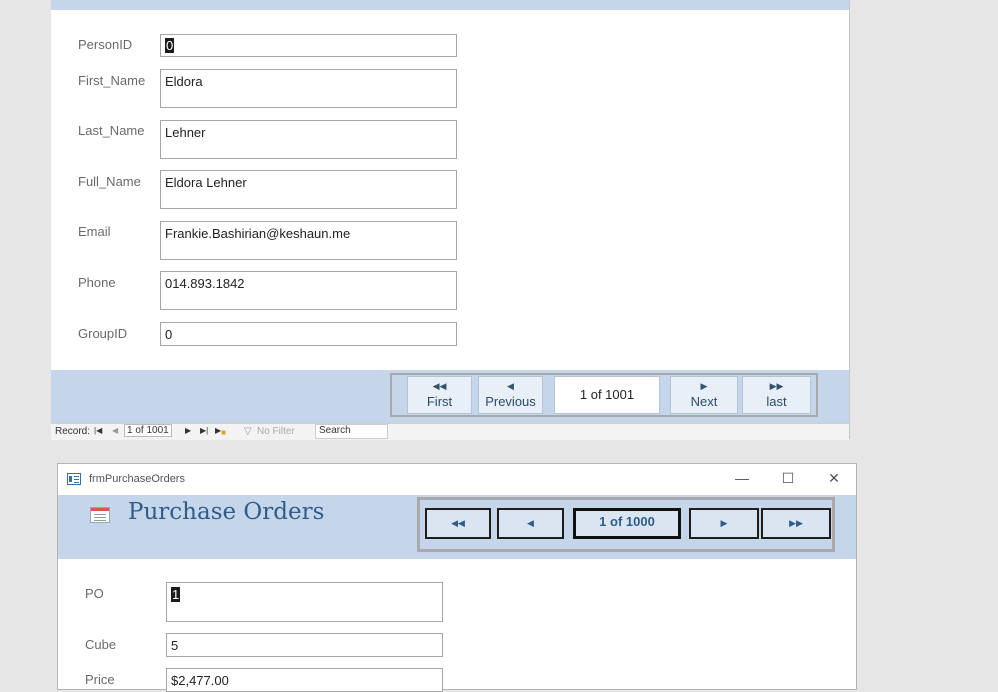 This screenshot has height=692, width=998. Describe the element at coordinates (109, 181) in the screenshot. I see `full-name-label: Full_Name` at that location.